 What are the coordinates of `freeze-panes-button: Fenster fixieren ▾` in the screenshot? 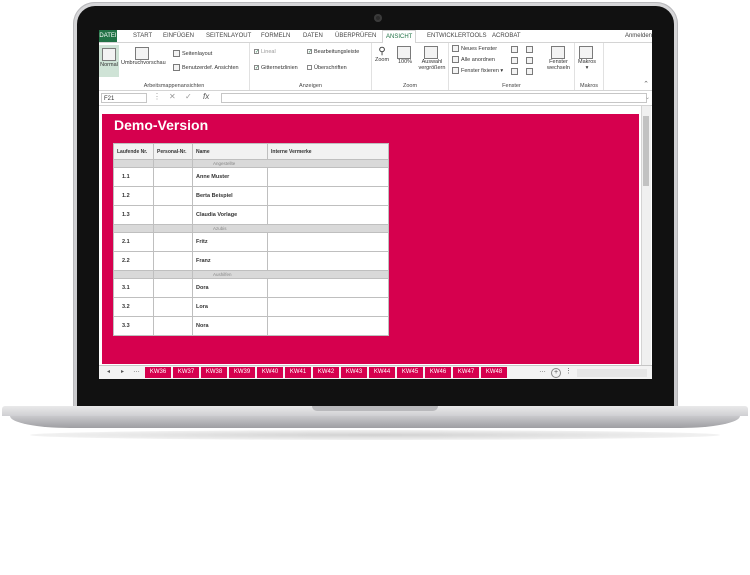 It's located at (477, 70).